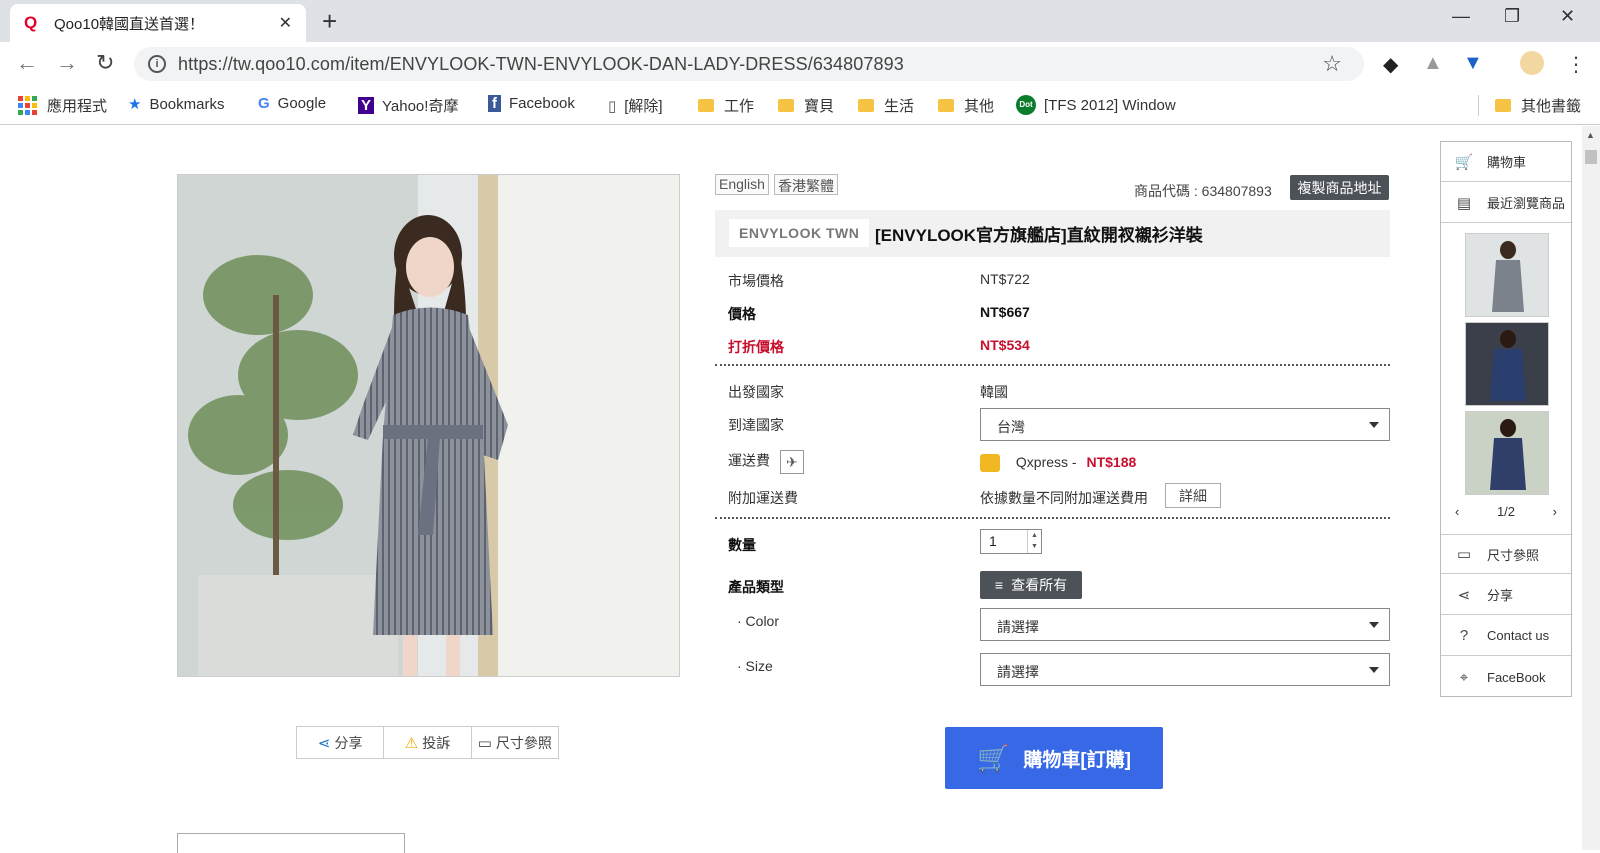 This screenshot has width=1600, height=853. Describe the element at coordinates (1185, 669) in the screenshot. I see `size-select: 請選擇` at that location.